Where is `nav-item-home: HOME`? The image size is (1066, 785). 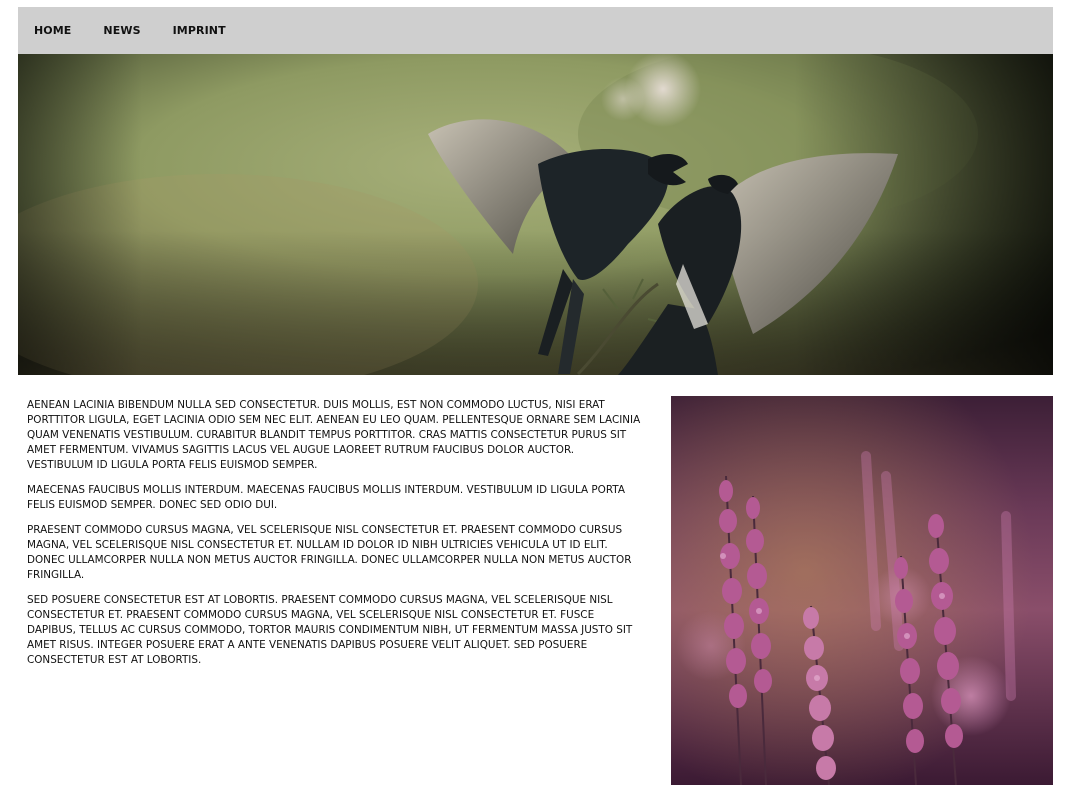 nav-item-home: HOME is located at coordinates (52, 30).